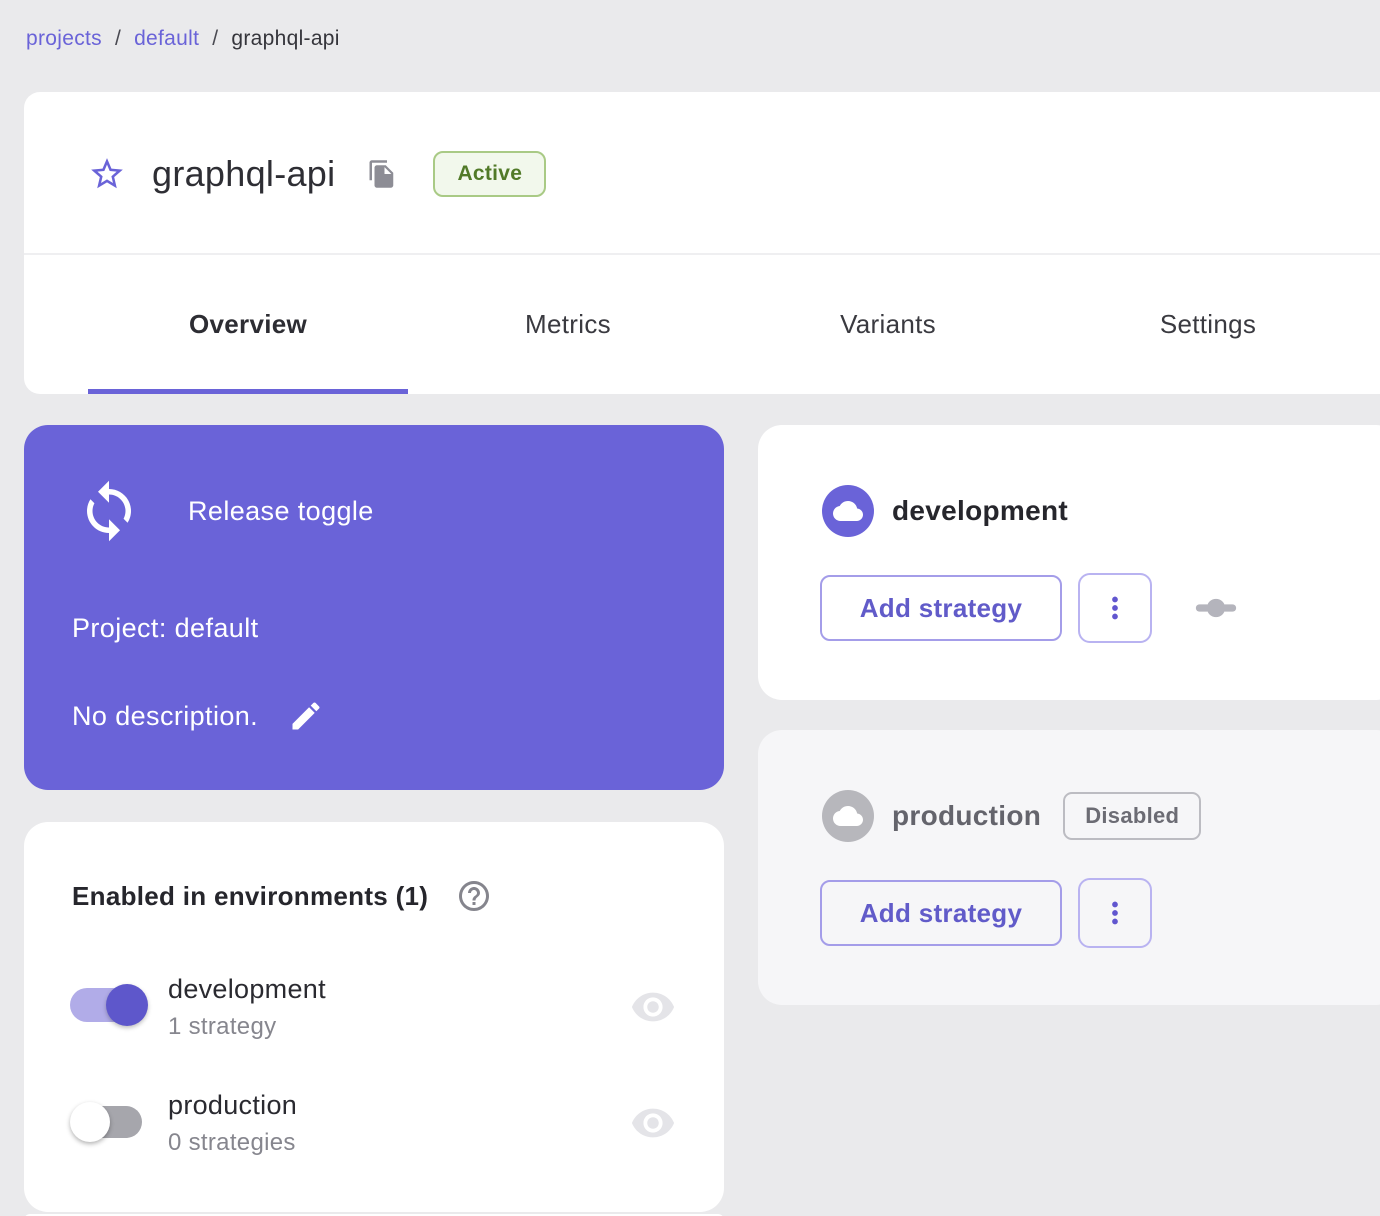 This screenshot has width=1380, height=1216. Describe the element at coordinates (248, 324) in the screenshot. I see `tab-overview: Overview` at that location.